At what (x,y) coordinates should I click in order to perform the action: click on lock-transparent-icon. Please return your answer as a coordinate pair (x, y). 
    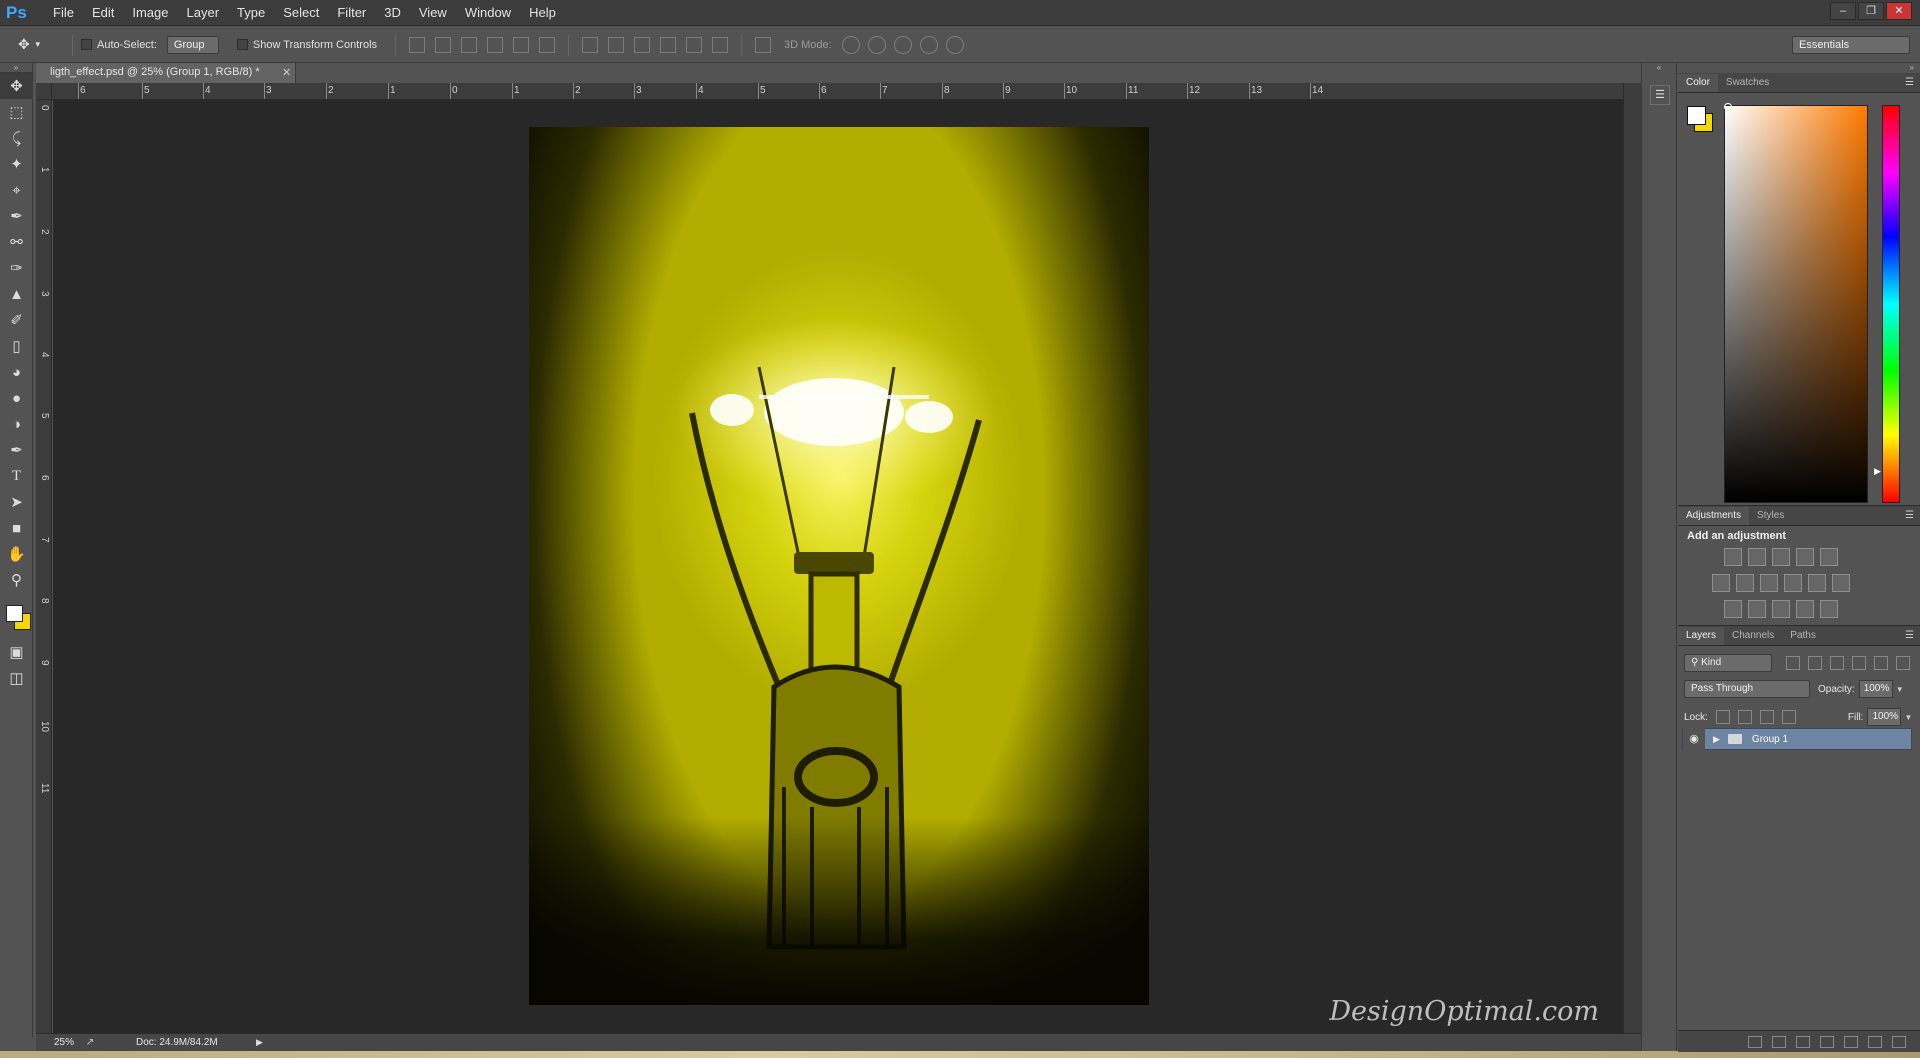
    Looking at the image, I should click on (1722, 717).